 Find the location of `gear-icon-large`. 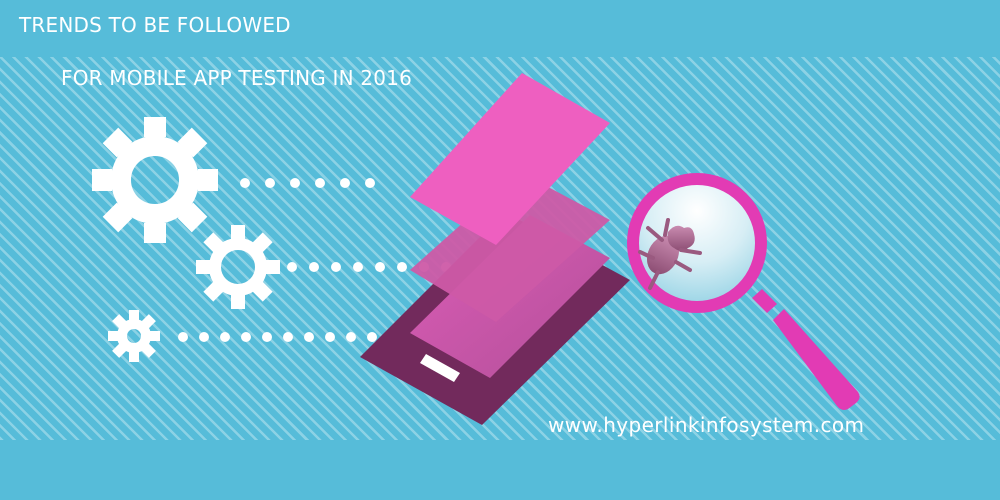

gear-icon-large is located at coordinates (155, 180).